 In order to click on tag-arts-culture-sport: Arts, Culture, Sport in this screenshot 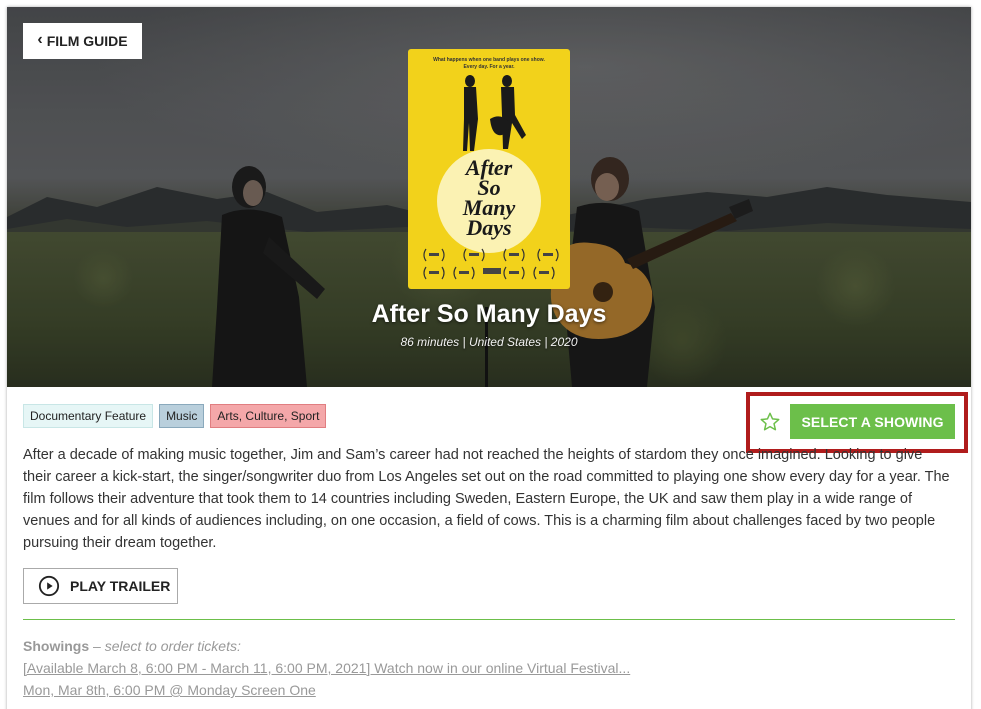, I will do `click(268, 416)`.